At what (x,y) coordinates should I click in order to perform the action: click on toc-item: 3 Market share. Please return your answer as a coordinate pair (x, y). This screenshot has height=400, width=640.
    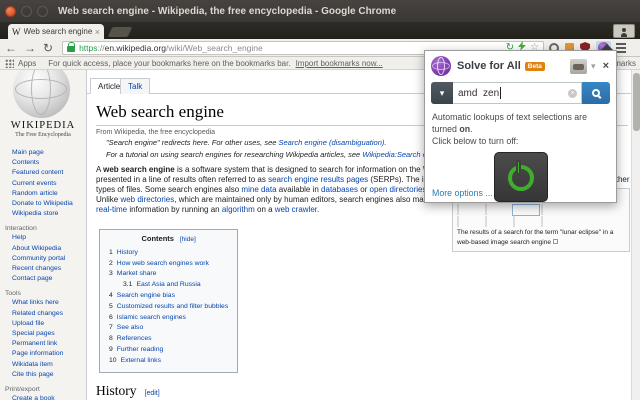
    Looking at the image, I should click on (168, 274).